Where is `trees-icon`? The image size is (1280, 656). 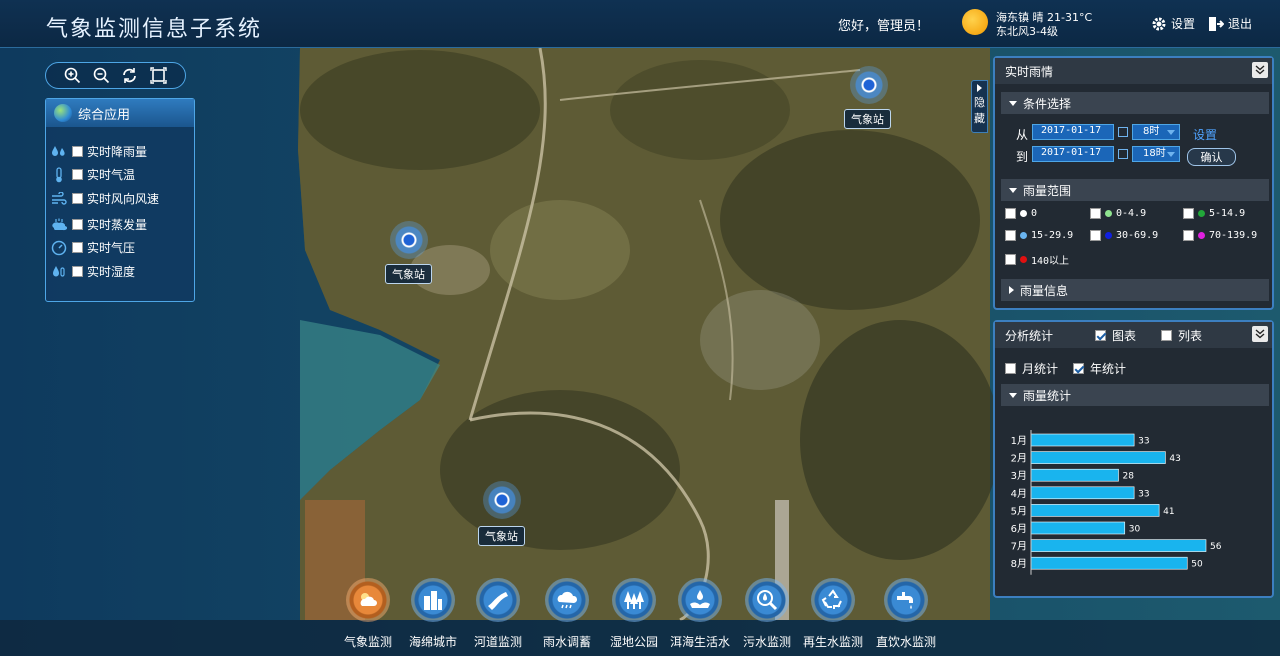 trees-icon is located at coordinates (634, 600).